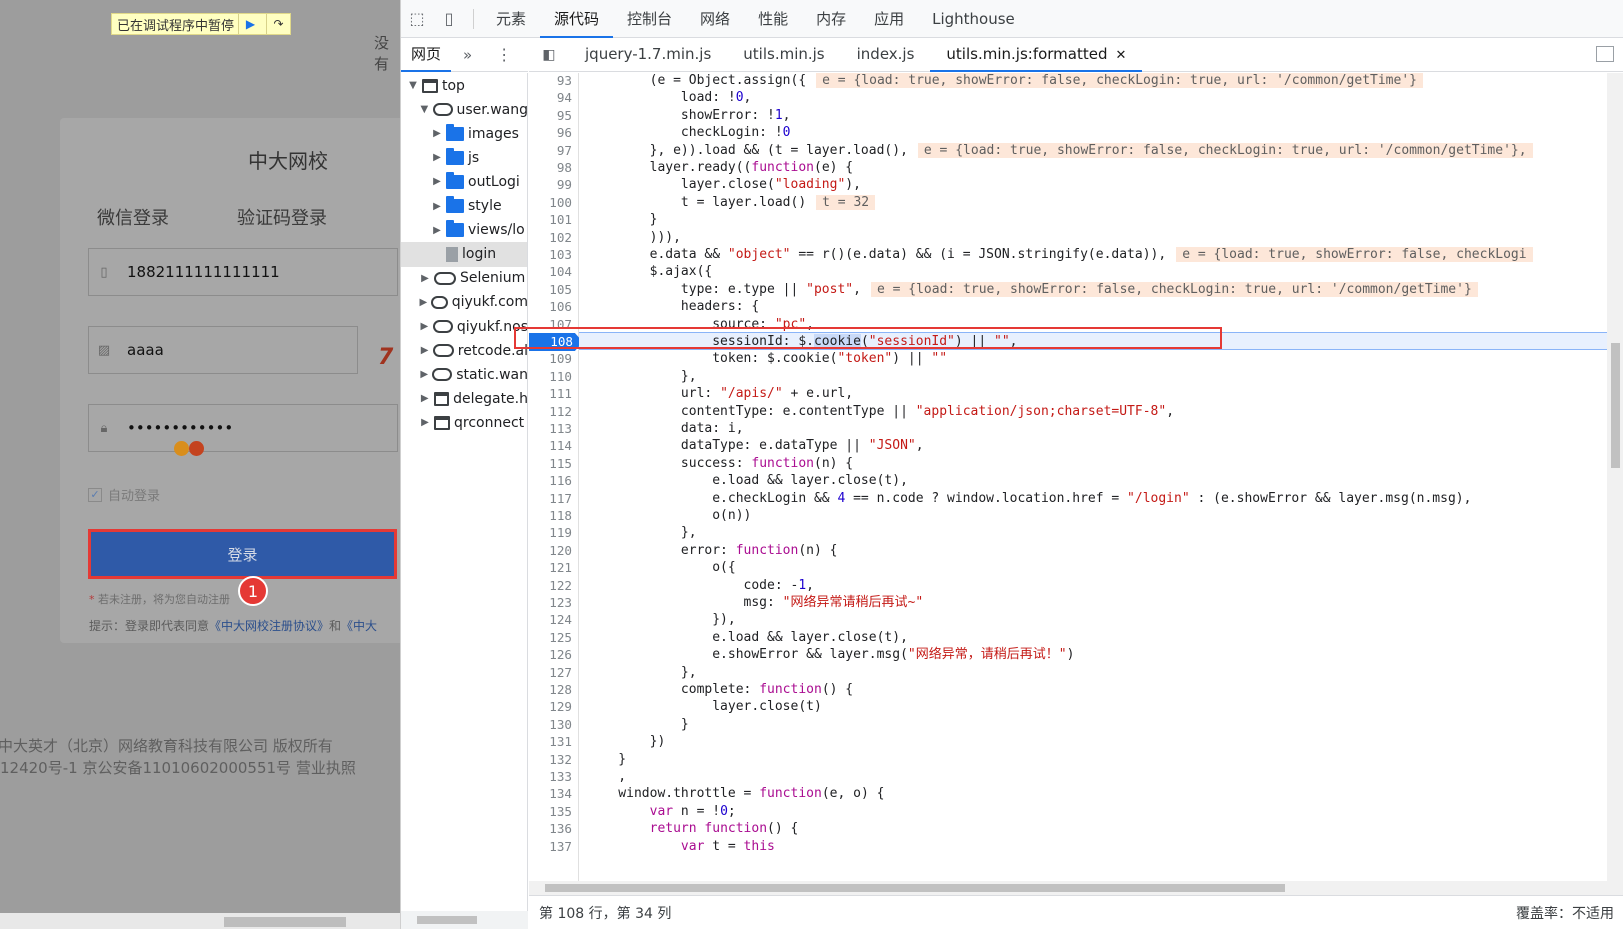  What do you see at coordinates (720, 394) in the screenshot?
I see `code-line: url: "/apis/" + e.url,` at bounding box center [720, 394].